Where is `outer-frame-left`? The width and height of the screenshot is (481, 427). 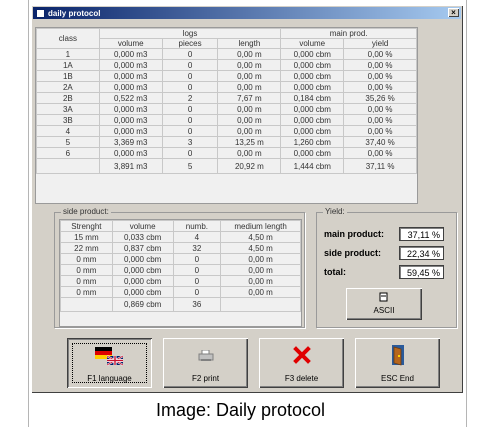 outer-frame-left is located at coordinates (28, 213).